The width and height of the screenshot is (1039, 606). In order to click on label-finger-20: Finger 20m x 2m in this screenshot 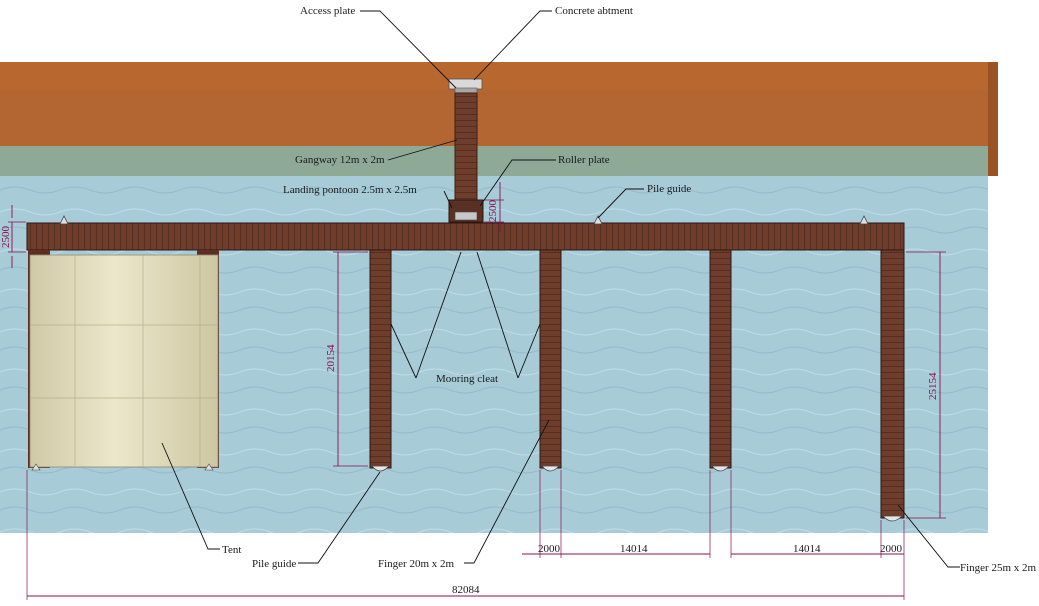, I will do `click(416, 564)`.